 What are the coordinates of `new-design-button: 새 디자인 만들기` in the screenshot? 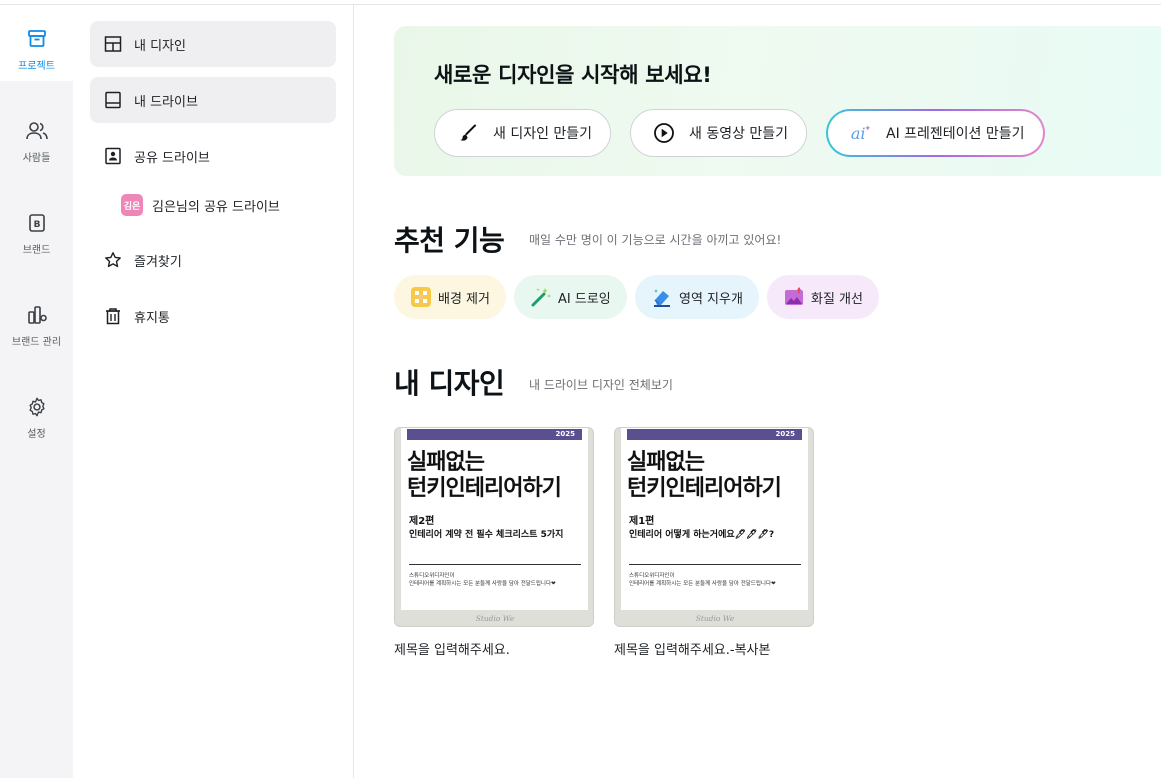 It's located at (523, 133).